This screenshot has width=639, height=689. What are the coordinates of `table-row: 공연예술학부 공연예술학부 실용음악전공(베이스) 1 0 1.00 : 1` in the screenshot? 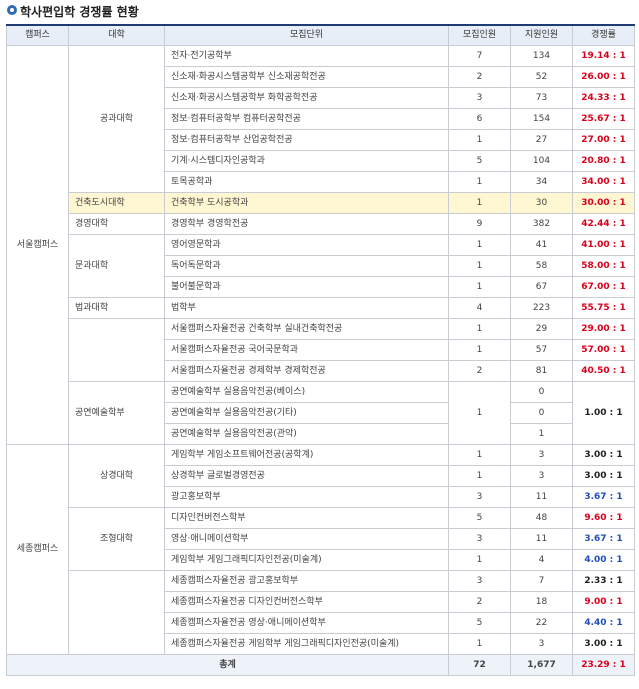 It's located at (321, 413).